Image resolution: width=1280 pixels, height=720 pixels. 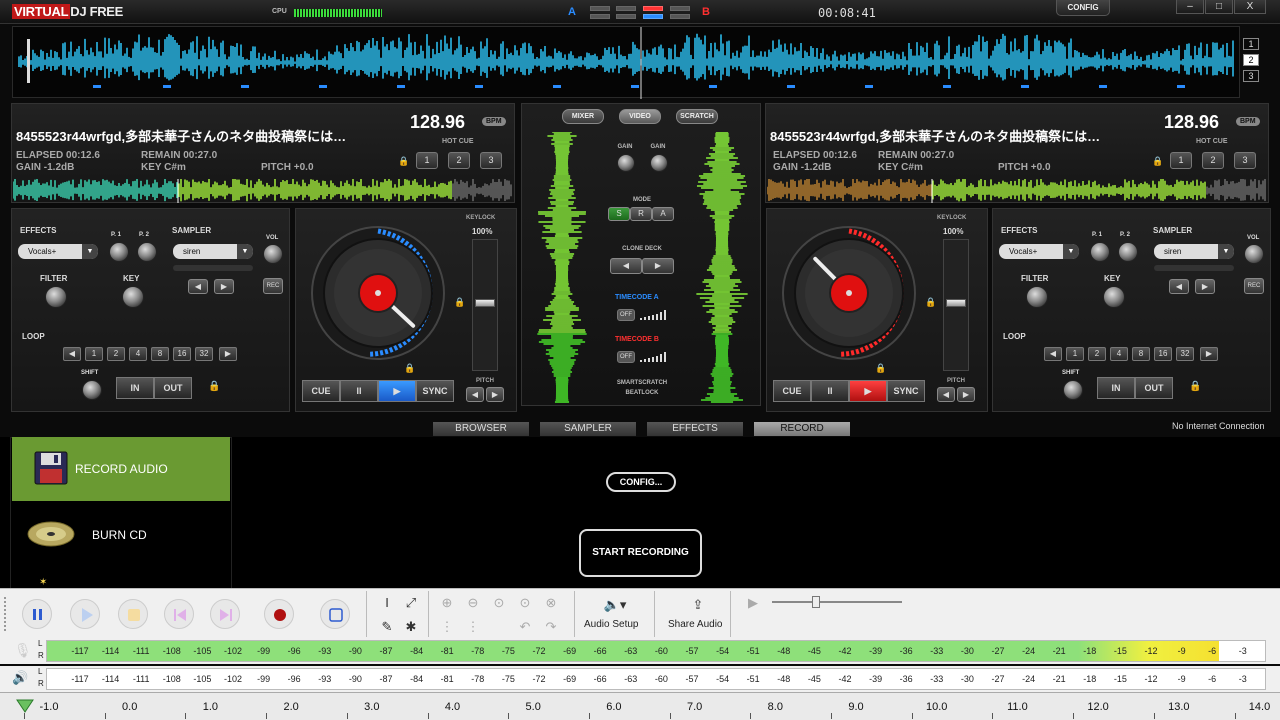 What do you see at coordinates (1213, 160) in the screenshot?
I see `hotcue-2-button: 2` at bounding box center [1213, 160].